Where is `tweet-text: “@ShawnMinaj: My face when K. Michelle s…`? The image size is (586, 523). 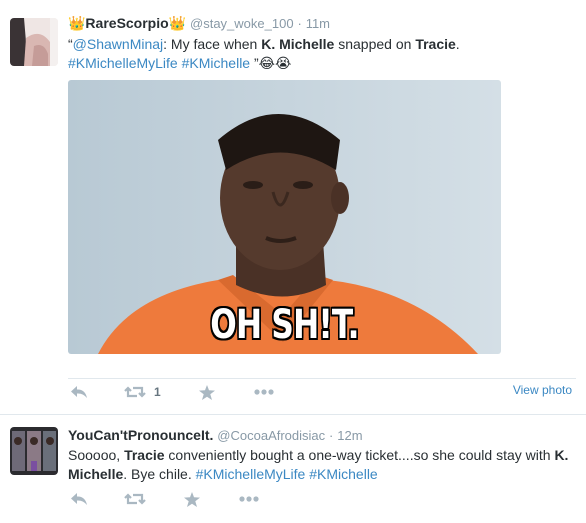 tweet-text: “@ShawnMinaj: My face when K. Michelle s… is located at coordinates (320, 54).